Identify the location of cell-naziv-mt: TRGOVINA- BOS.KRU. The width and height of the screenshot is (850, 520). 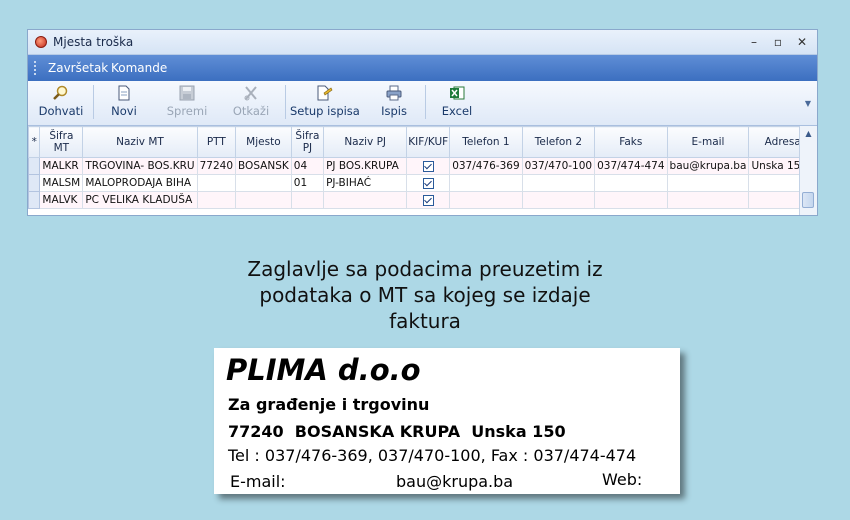
(140, 166).